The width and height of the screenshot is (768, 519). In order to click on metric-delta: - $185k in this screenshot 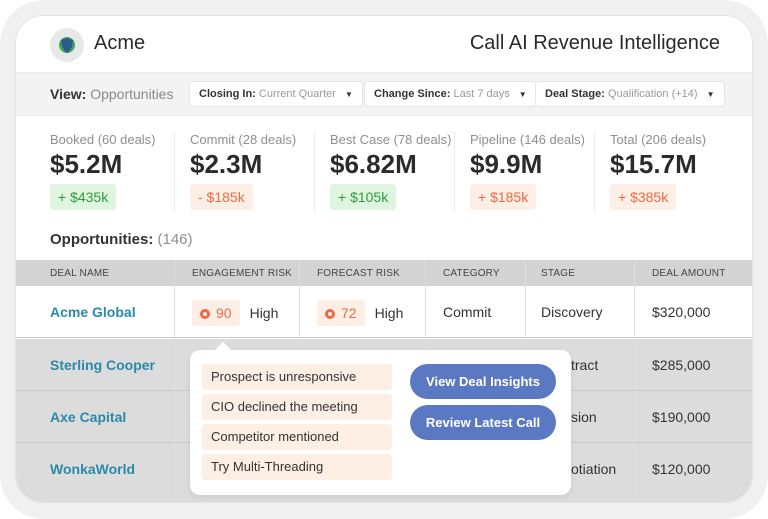, I will do `click(221, 197)`.